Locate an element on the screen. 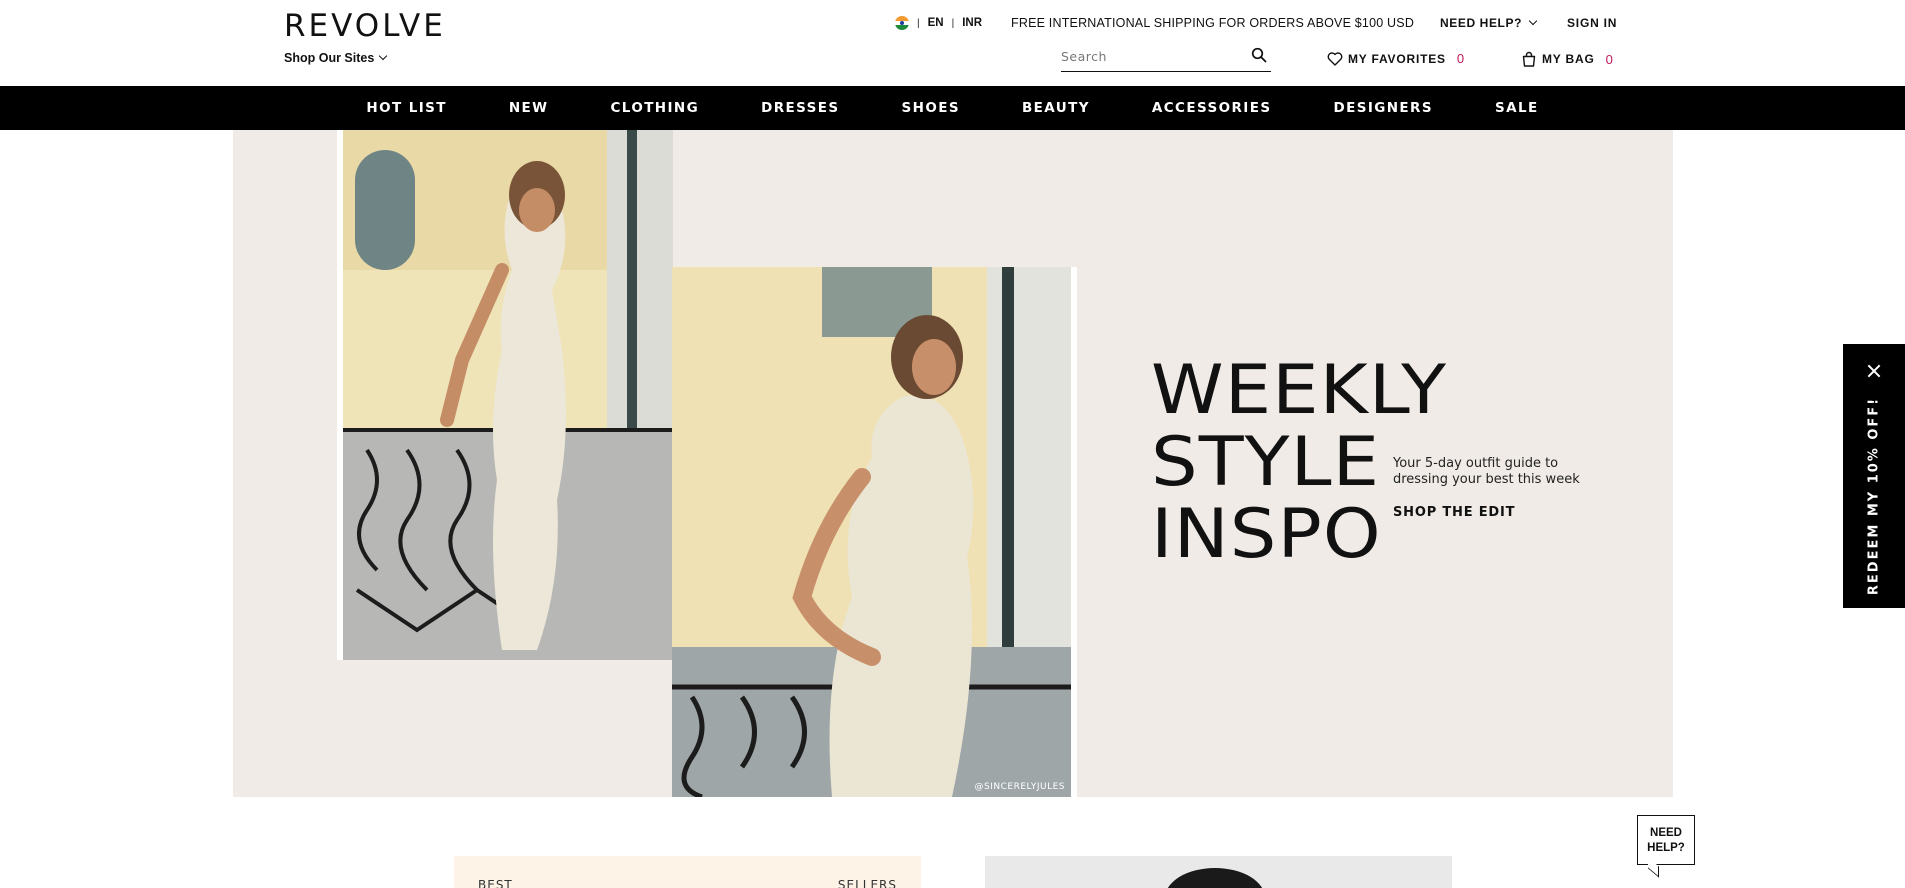  currency-label: INR is located at coordinates (972, 23).